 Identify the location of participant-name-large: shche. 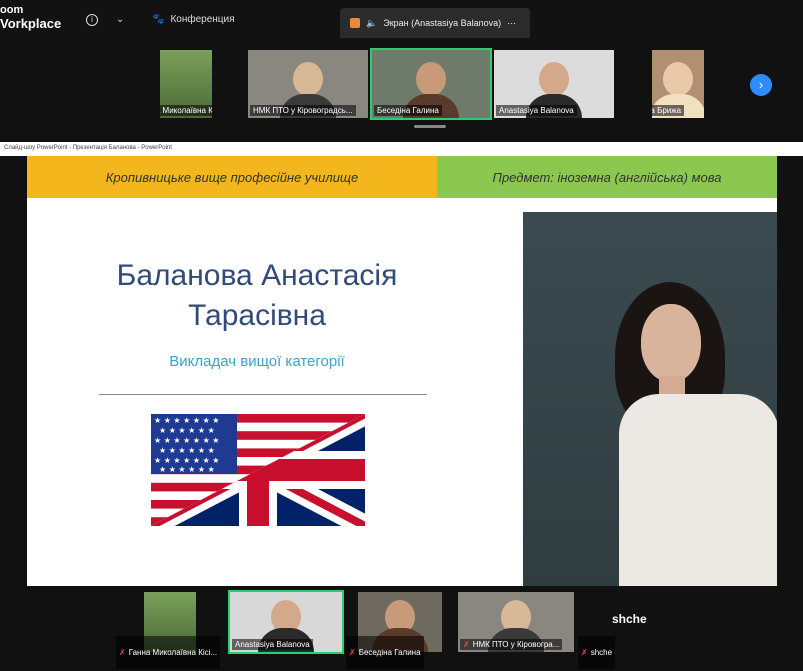
(629, 619).